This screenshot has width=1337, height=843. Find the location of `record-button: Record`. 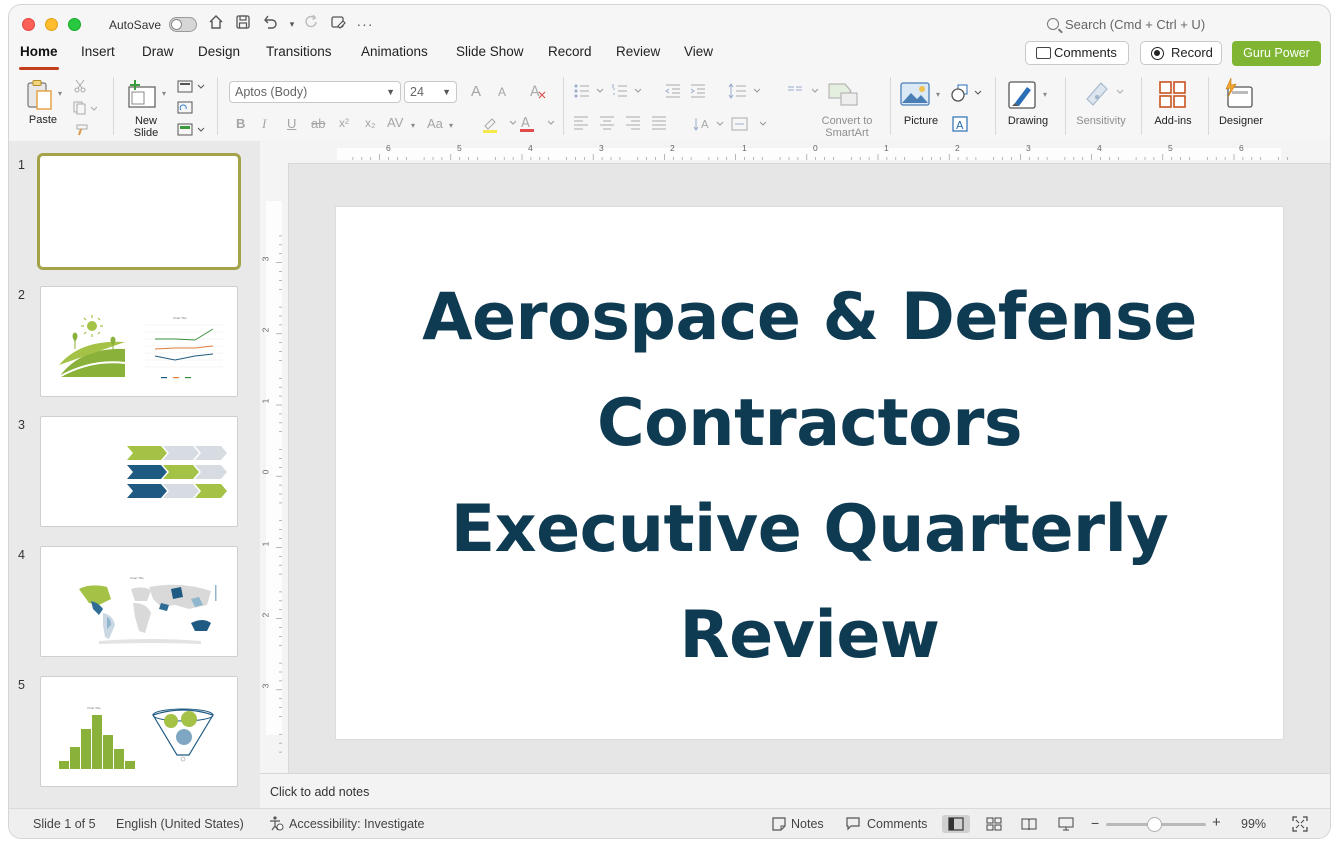

record-button: Record is located at coordinates (1181, 53).